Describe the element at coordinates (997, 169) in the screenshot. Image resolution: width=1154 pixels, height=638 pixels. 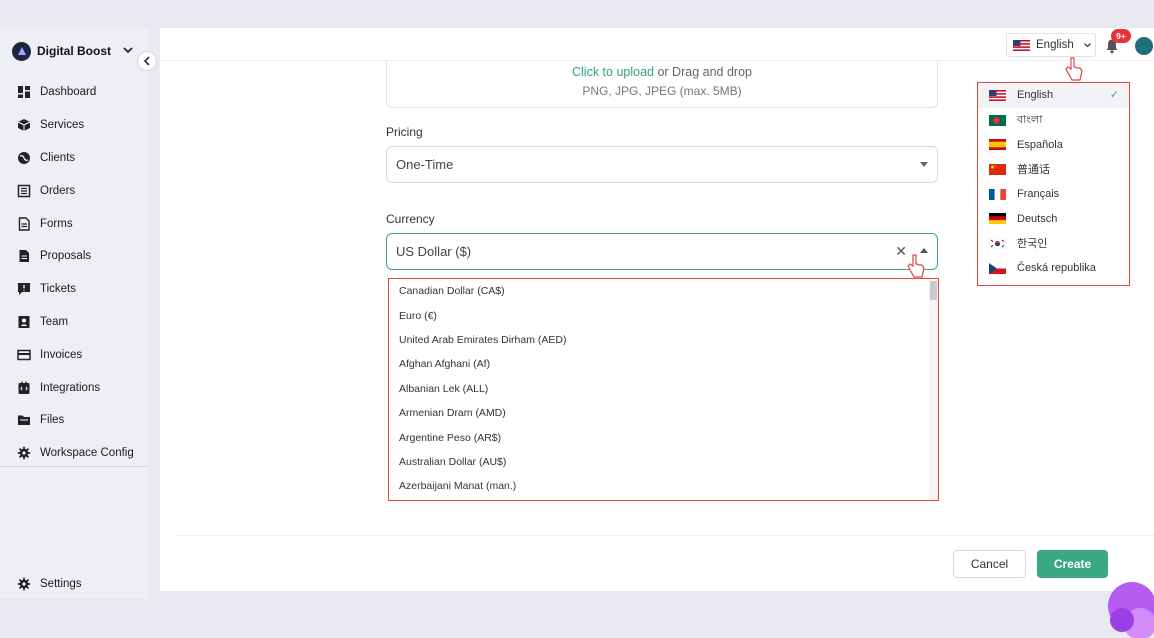
I see `cn-flag-icon` at that location.